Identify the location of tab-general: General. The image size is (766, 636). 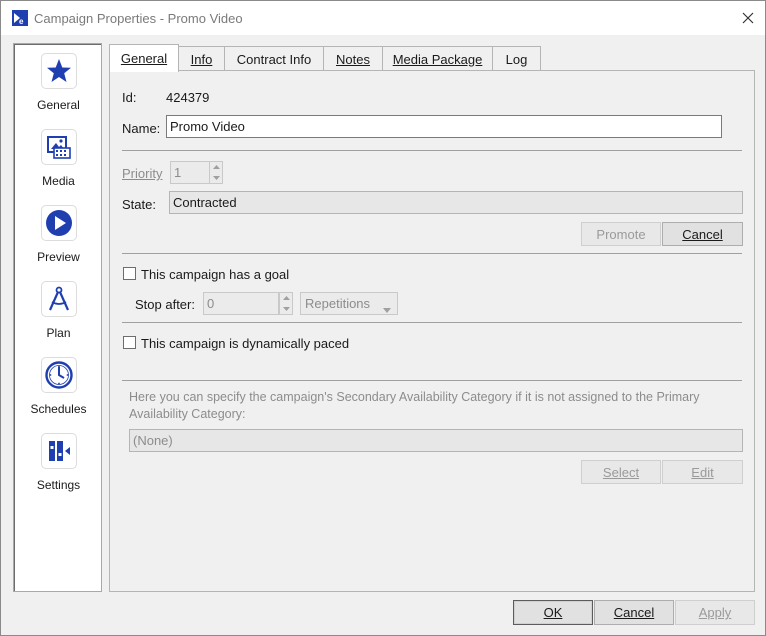
(144, 58).